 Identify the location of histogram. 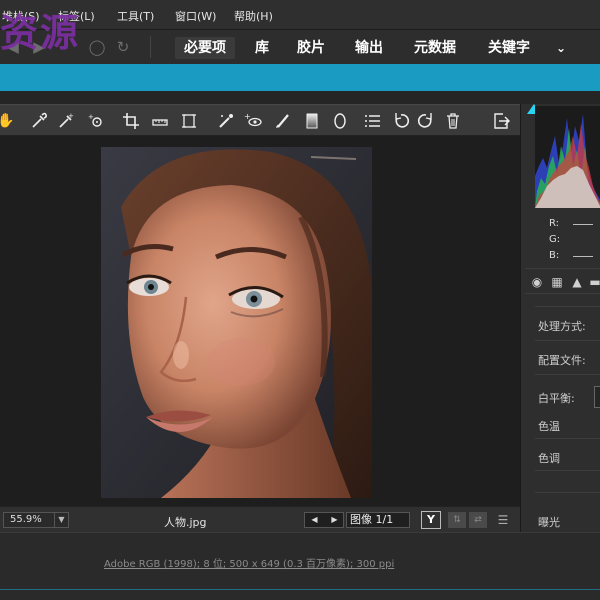
(567, 157).